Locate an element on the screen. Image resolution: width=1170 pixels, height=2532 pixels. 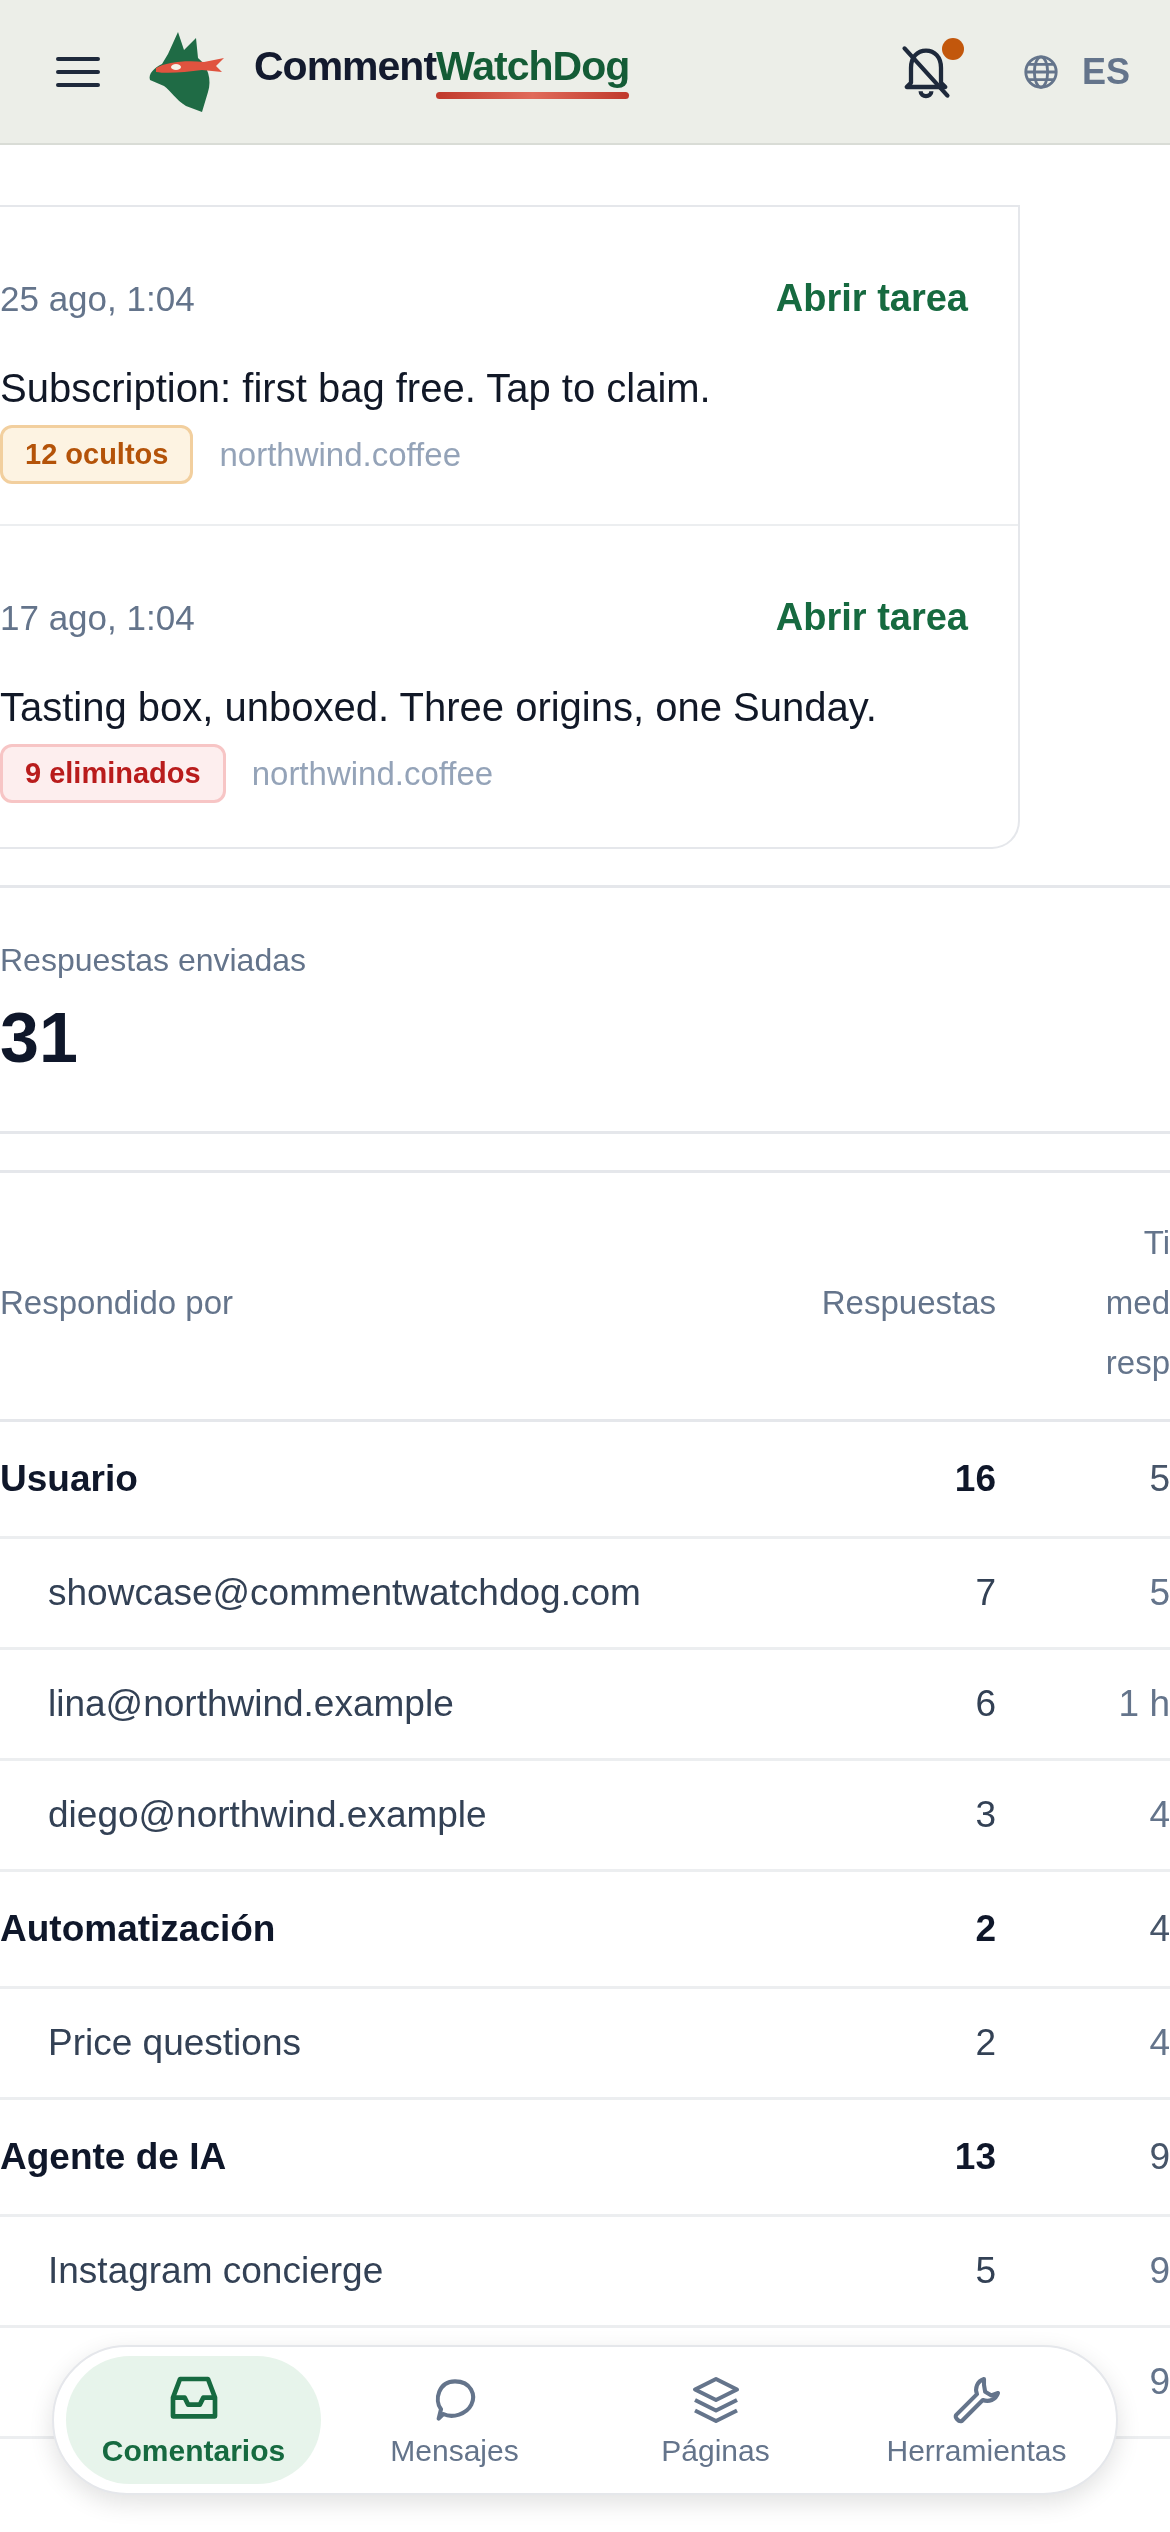
reply-count: 7 is located at coordinates (985, 1592).